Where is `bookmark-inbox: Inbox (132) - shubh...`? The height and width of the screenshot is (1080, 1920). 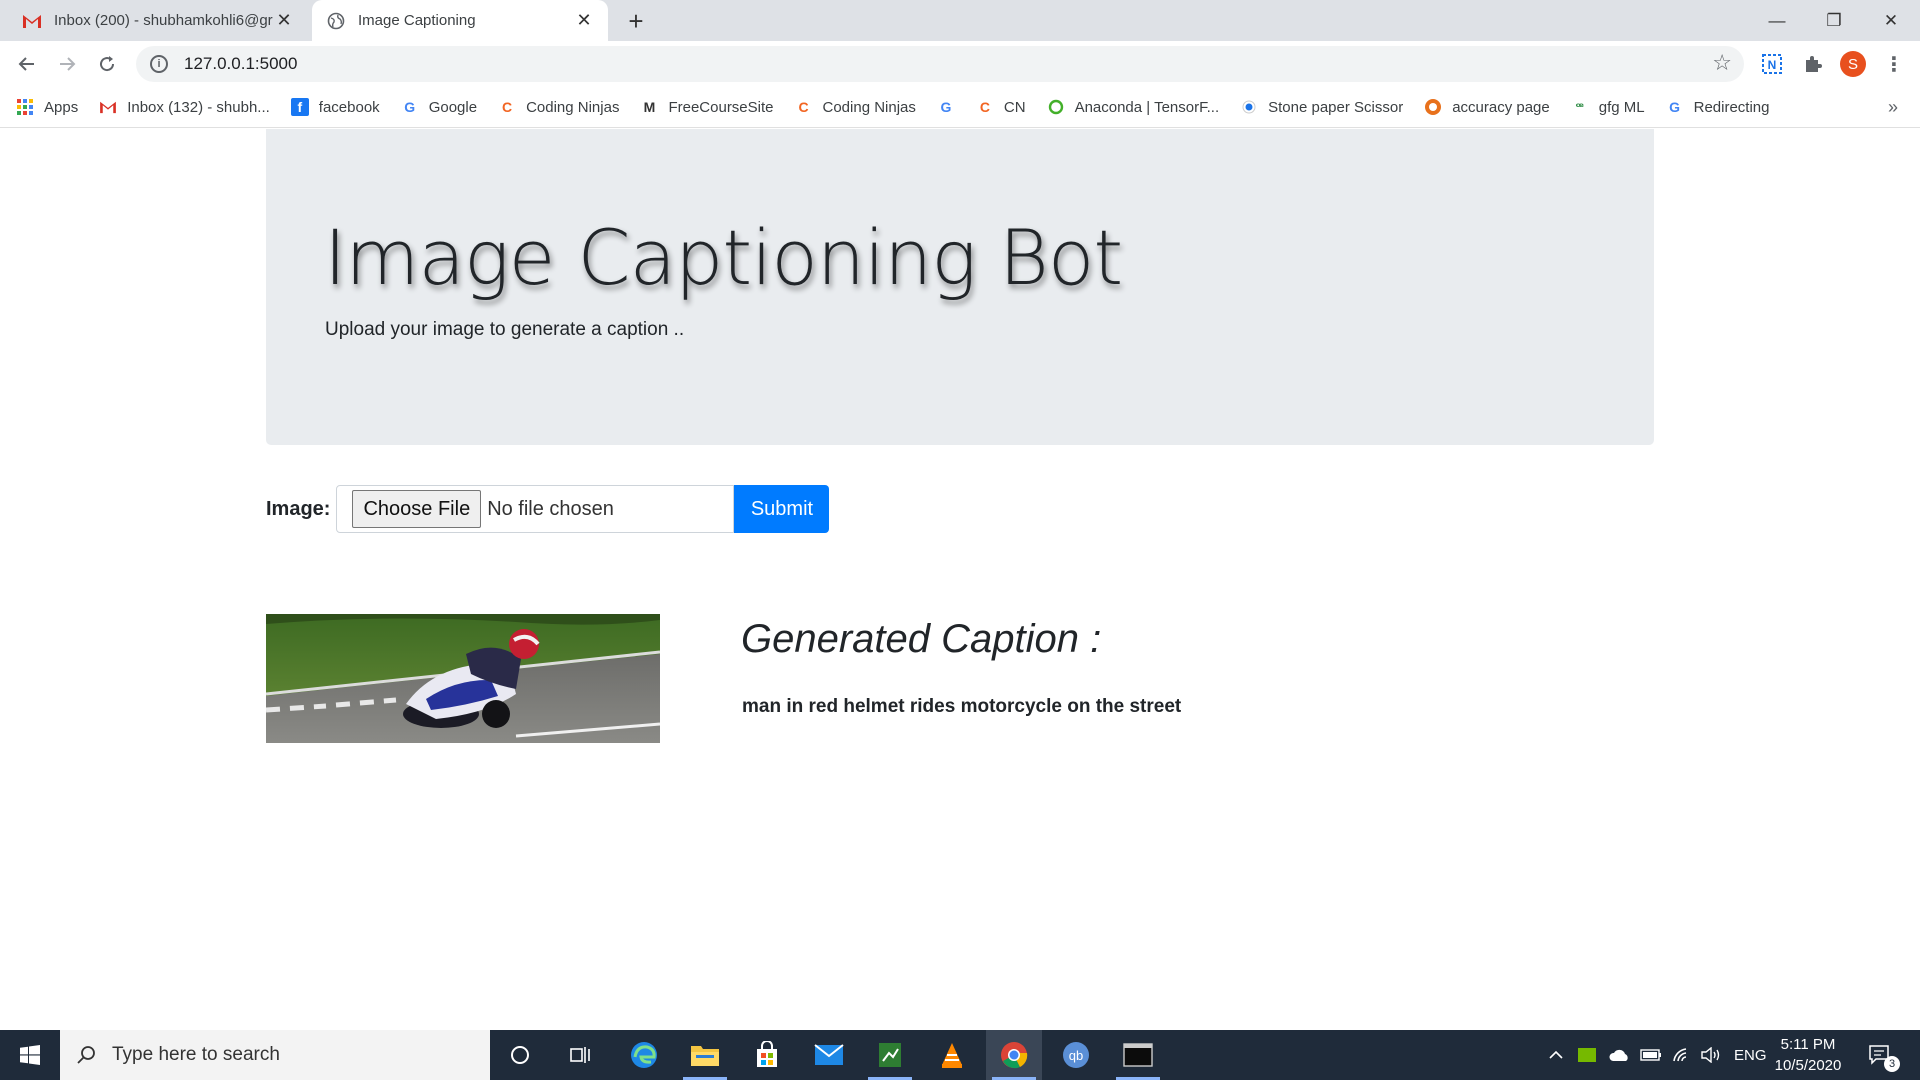
bookmark-inbox: Inbox (132) - shubh... is located at coordinates (184, 107).